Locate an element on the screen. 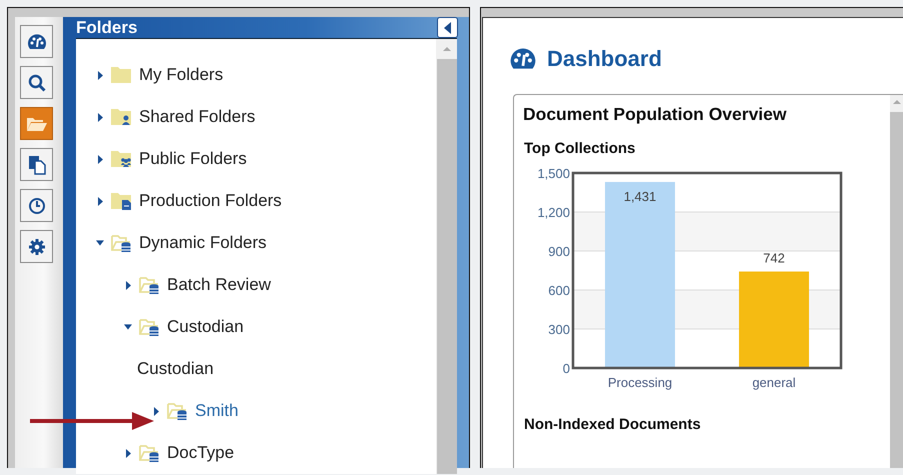 This screenshot has height=475, width=903. axis-tick-label: 900 is located at coordinates (559, 251).